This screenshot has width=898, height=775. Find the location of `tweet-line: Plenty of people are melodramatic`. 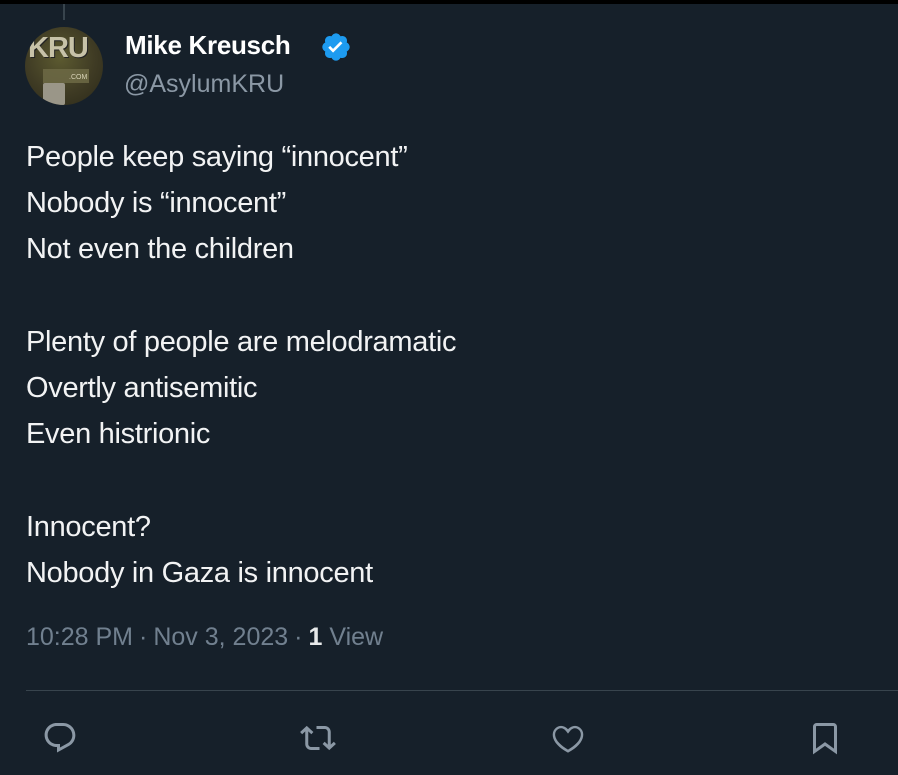

tweet-line: Plenty of people are melodramatic is located at coordinates (241, 342).